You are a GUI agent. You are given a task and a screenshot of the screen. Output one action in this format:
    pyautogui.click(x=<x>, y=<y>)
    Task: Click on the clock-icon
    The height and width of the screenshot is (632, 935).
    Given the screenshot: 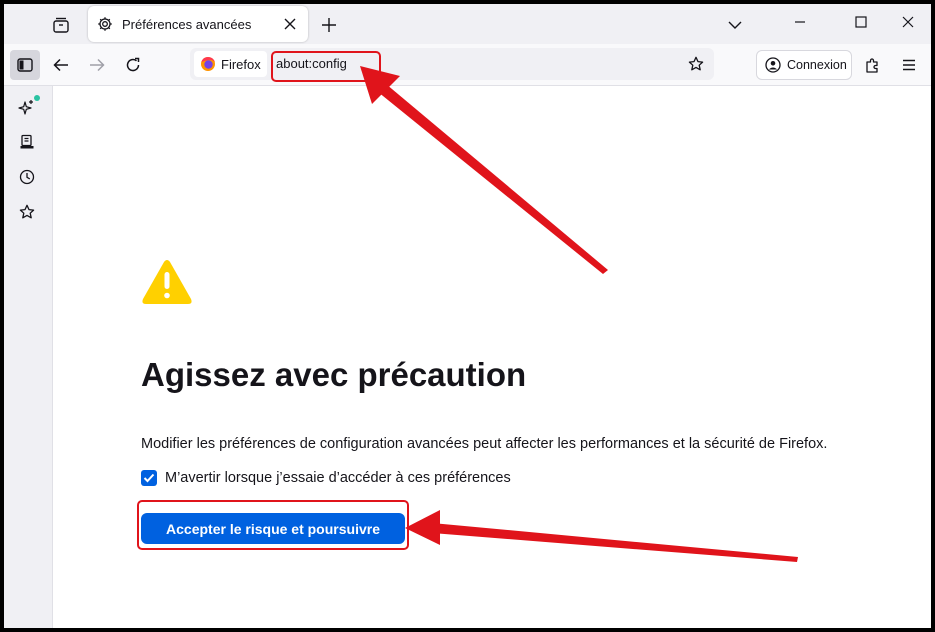 What is the action you would take?
    pyautogui.click(x=27, y=177)
    